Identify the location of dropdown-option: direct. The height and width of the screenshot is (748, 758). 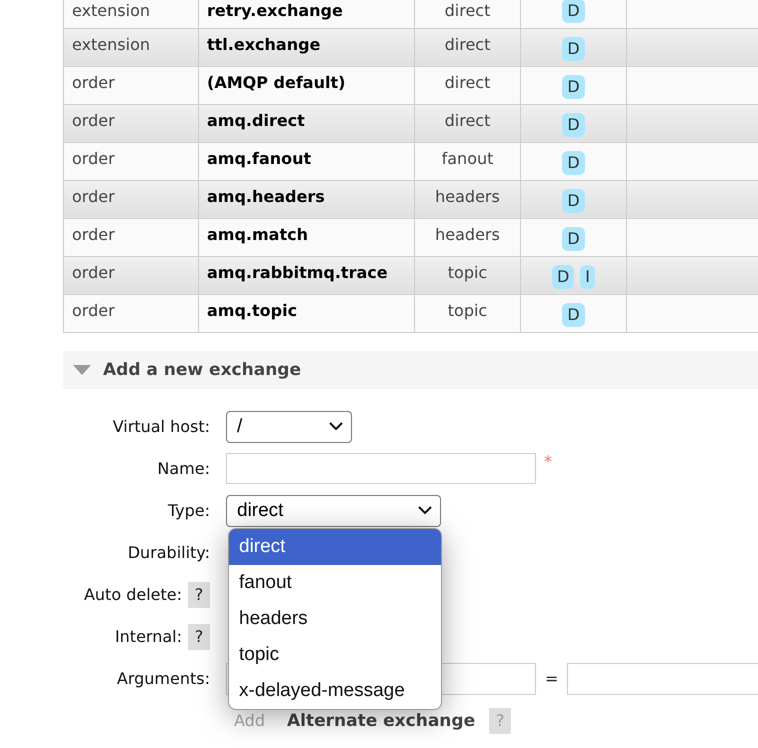
(335, 546).